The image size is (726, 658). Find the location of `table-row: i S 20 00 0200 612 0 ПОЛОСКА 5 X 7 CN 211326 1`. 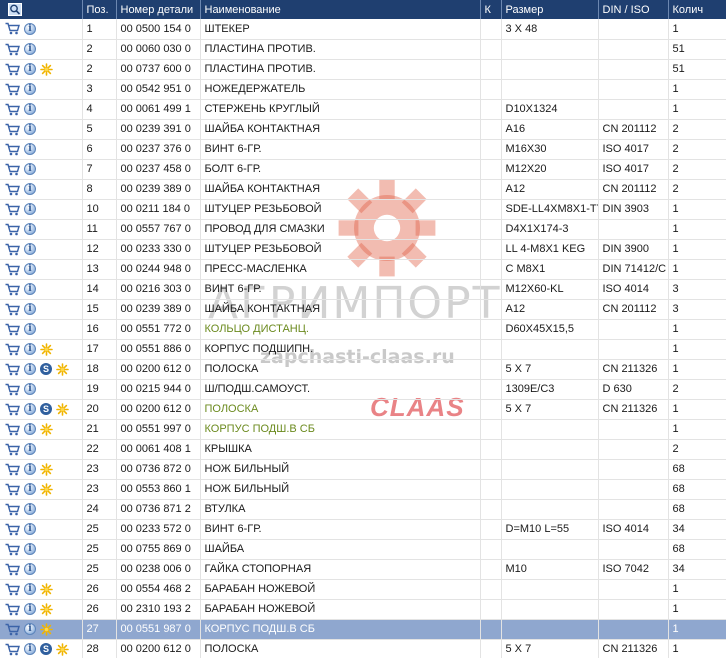

table-row: i S 20 00 0200 612 0 ПОЛОСКА 5 X 7 CN 211326 1 is located at coordinates (363, 409).